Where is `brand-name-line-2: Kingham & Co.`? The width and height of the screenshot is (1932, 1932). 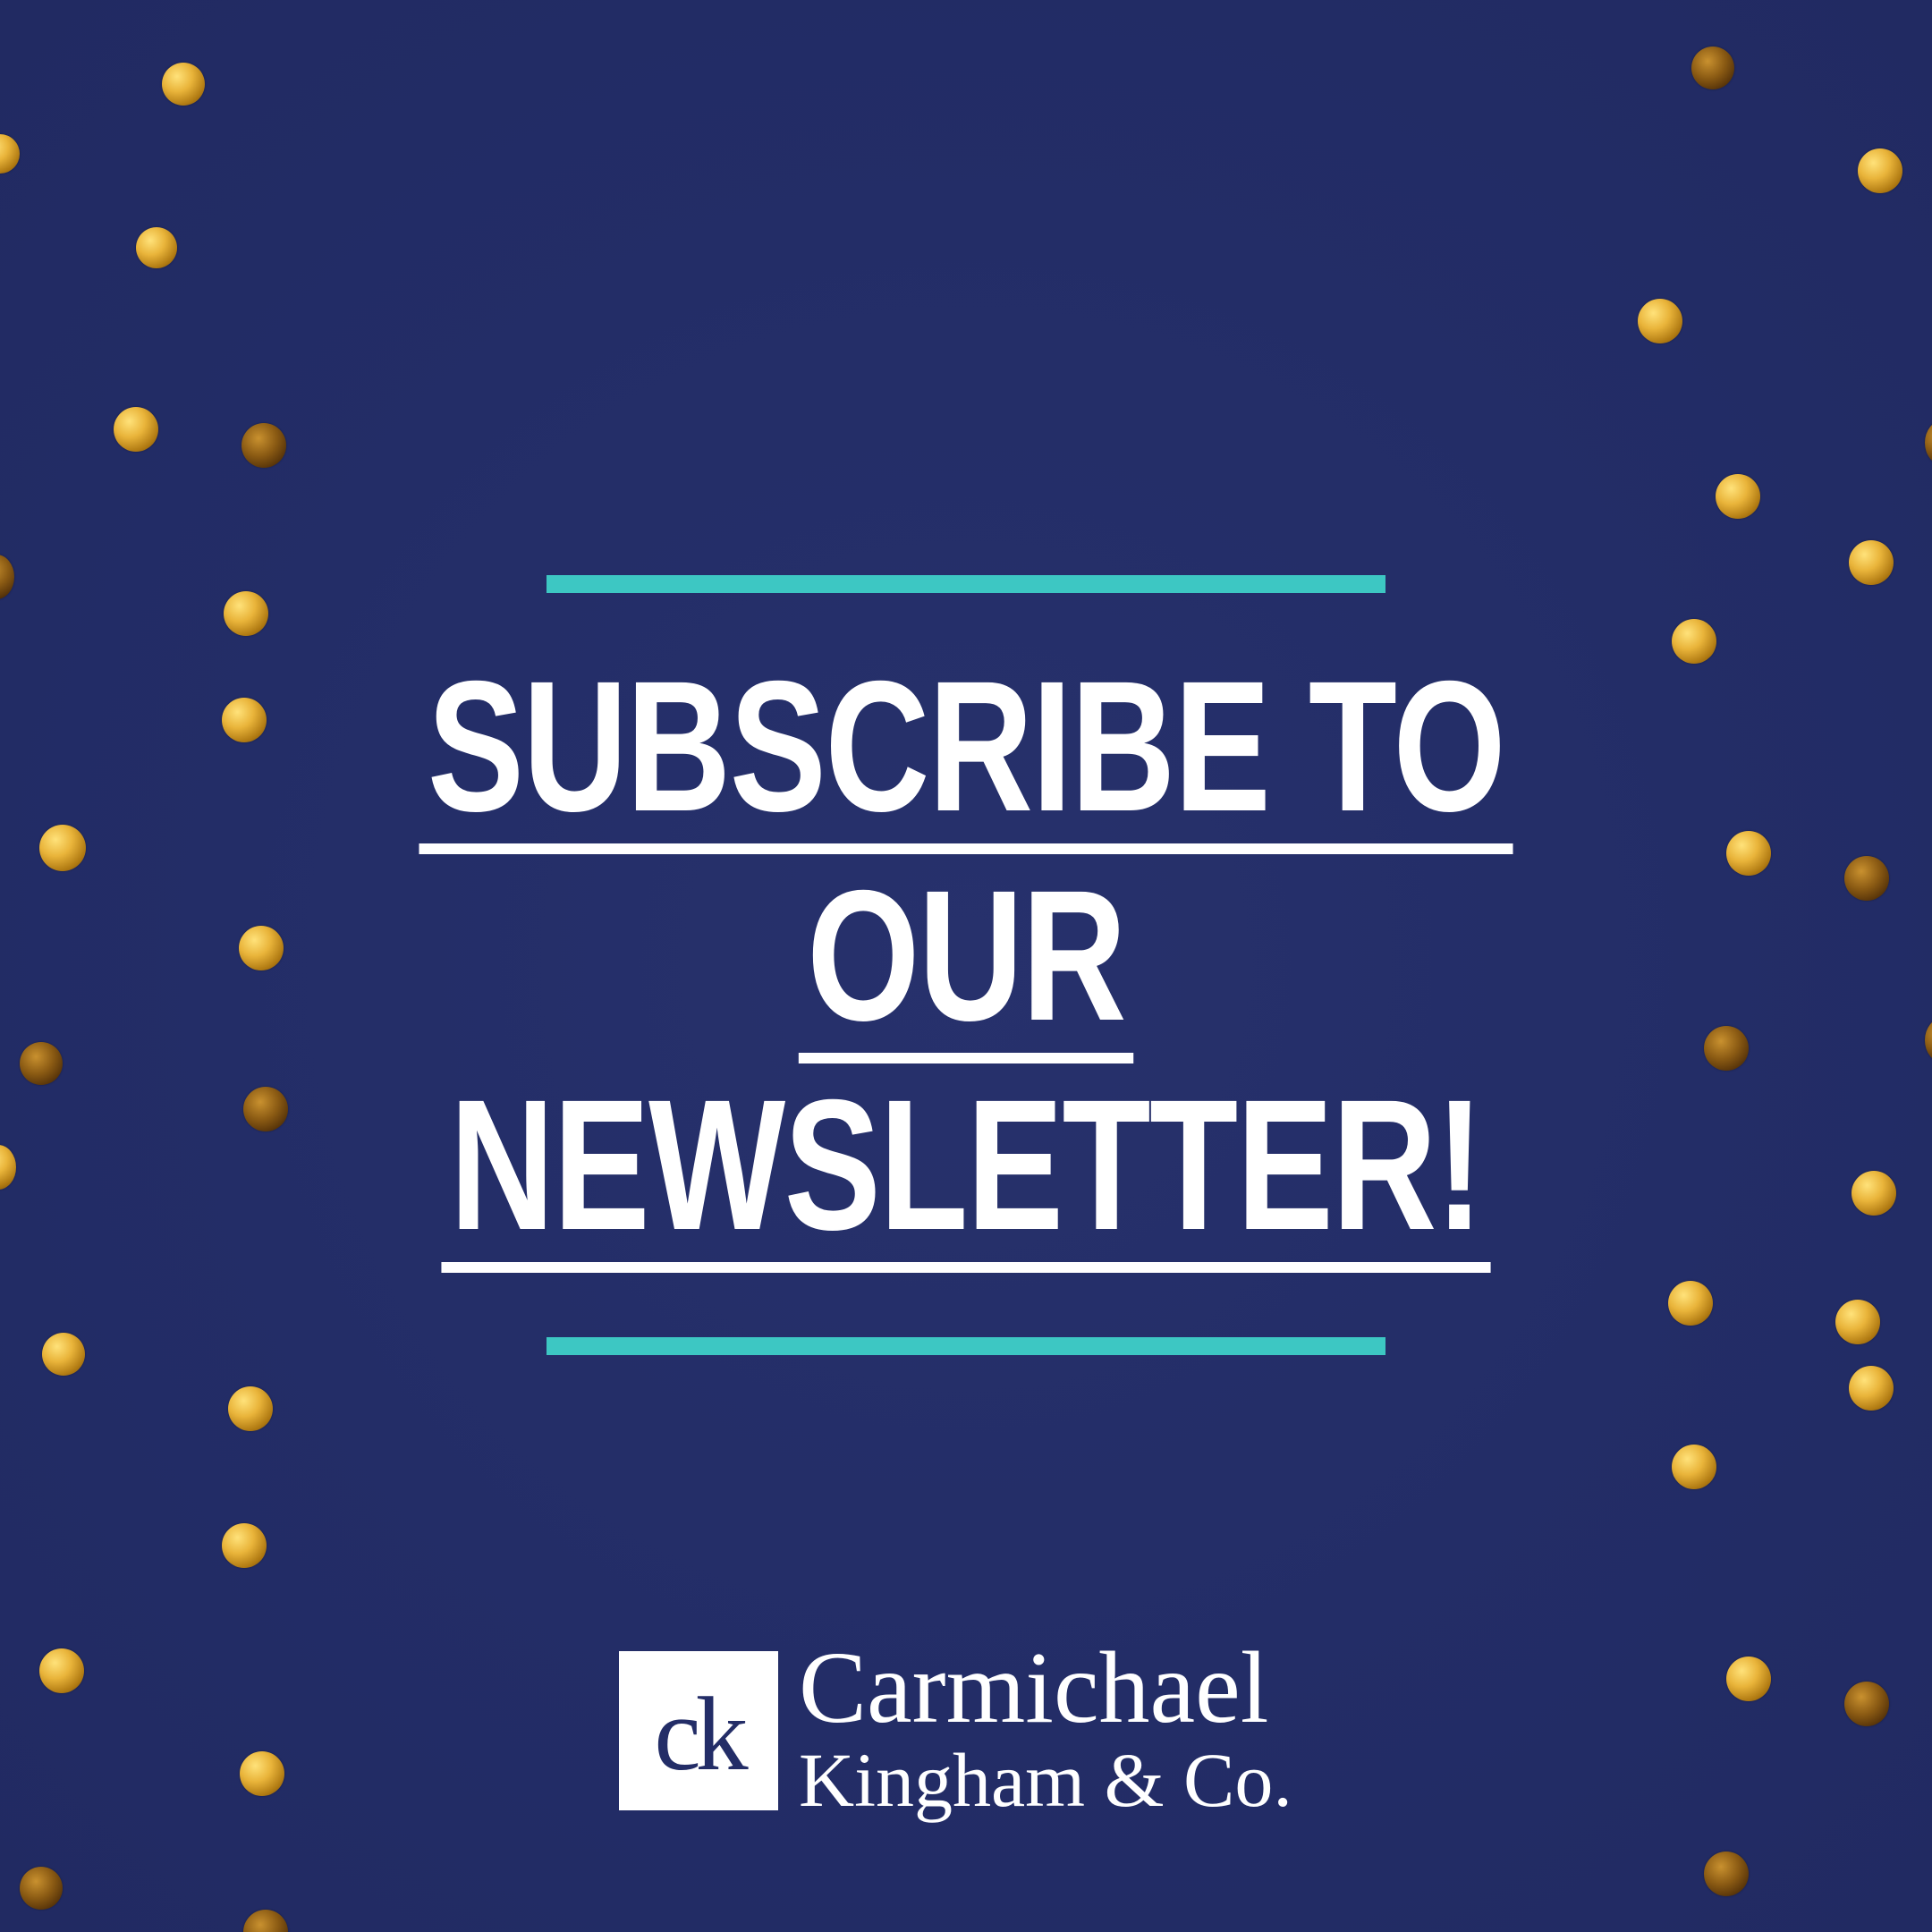 brand-name-line-2: Kingham & Co. is located at coordinates (1045, 1780).